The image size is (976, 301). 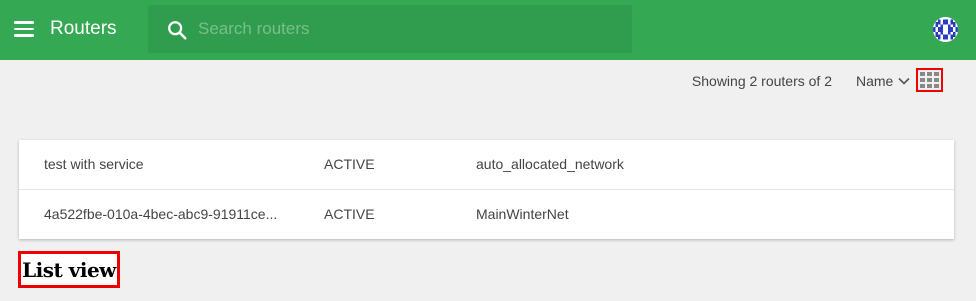 What do you see at coordinates (94, 164) in the screenshot?
I see `router-name: test with service` at bounding box center [94, 164].